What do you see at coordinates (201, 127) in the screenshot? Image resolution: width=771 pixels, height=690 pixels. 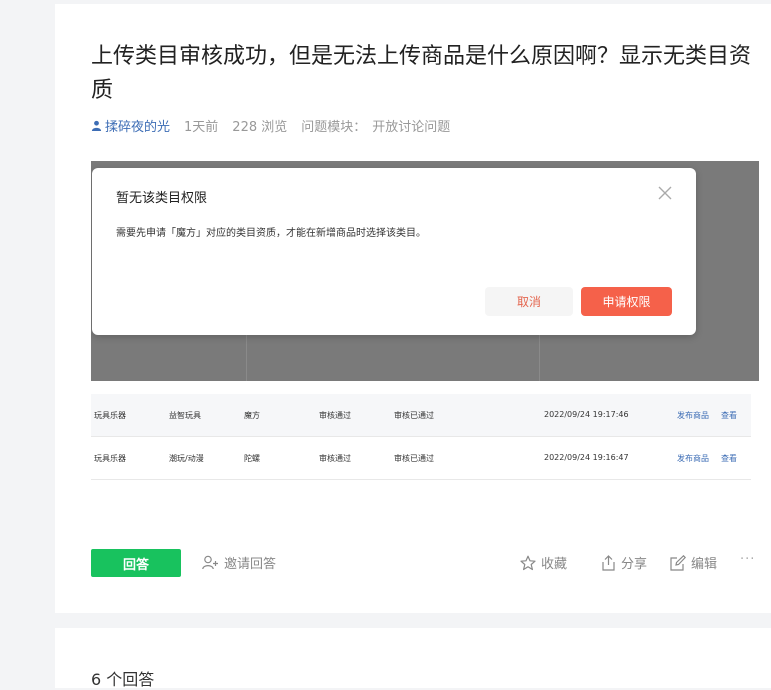 I see `post-time: 1天前` at bounding box center [201, 127].